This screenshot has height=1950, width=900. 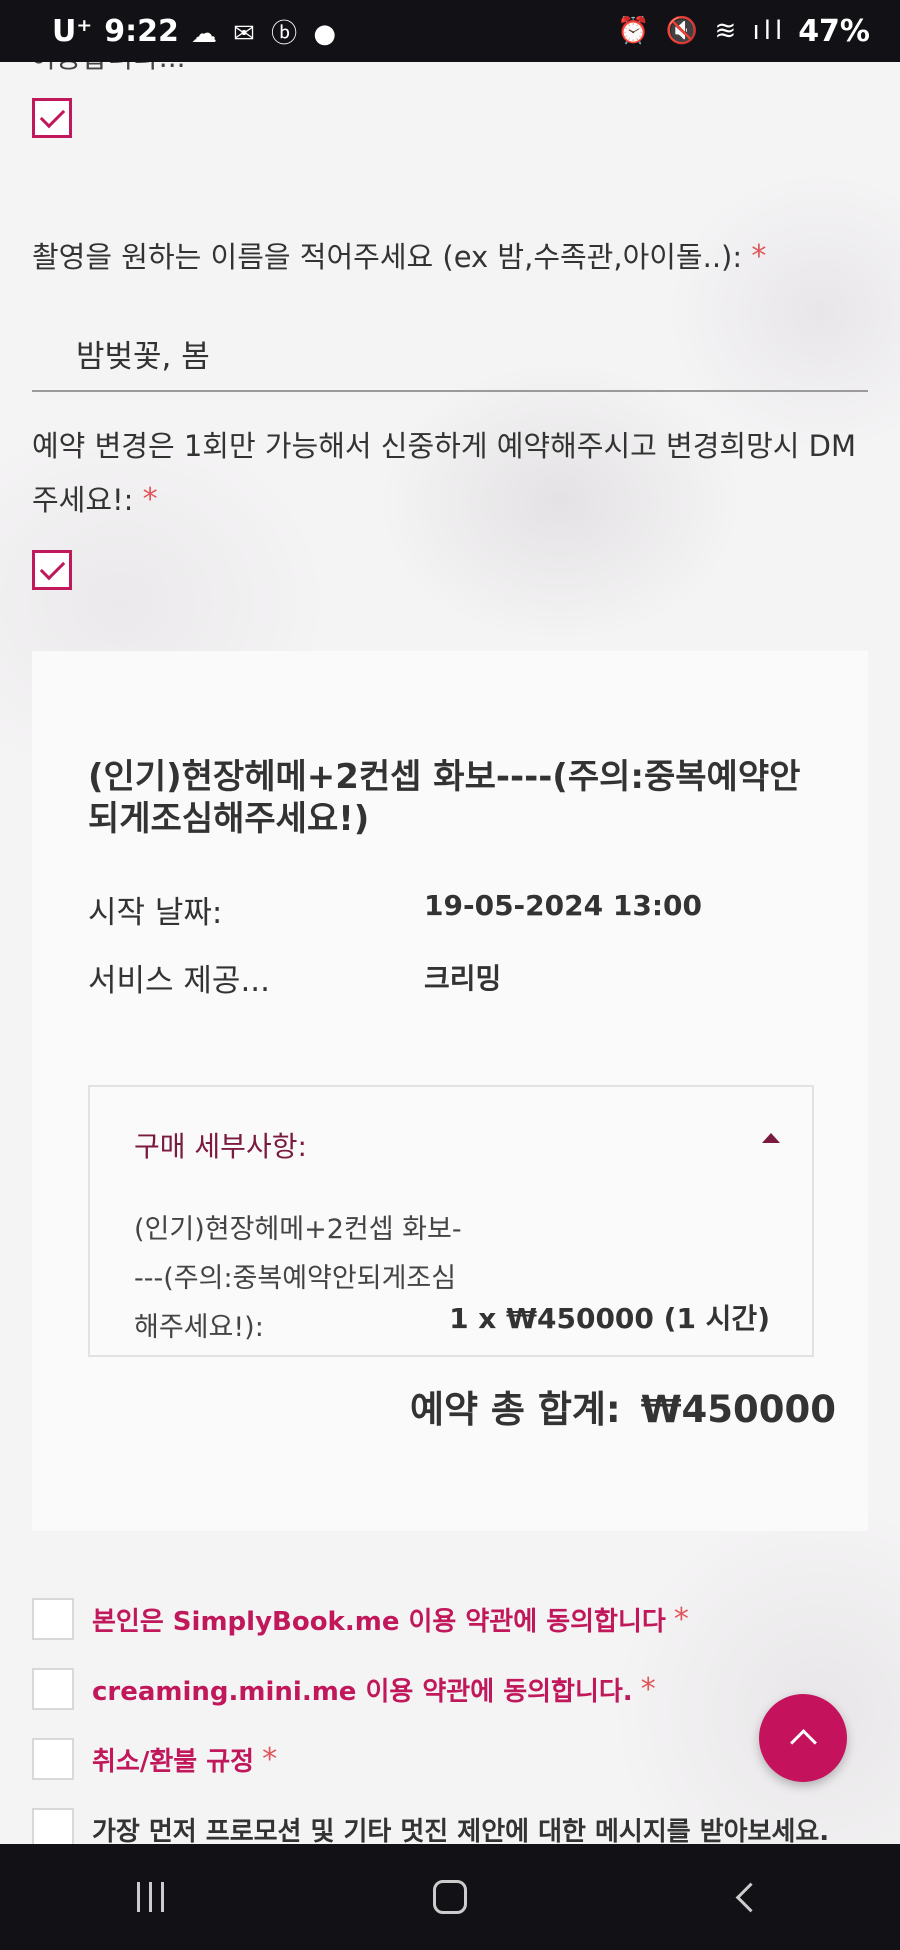 What do you see at coordinates (265, 33) in the screenshot?
I see `notification-icons: ☁ ✉ ⓑ ●` at bounding box center [265, 33].